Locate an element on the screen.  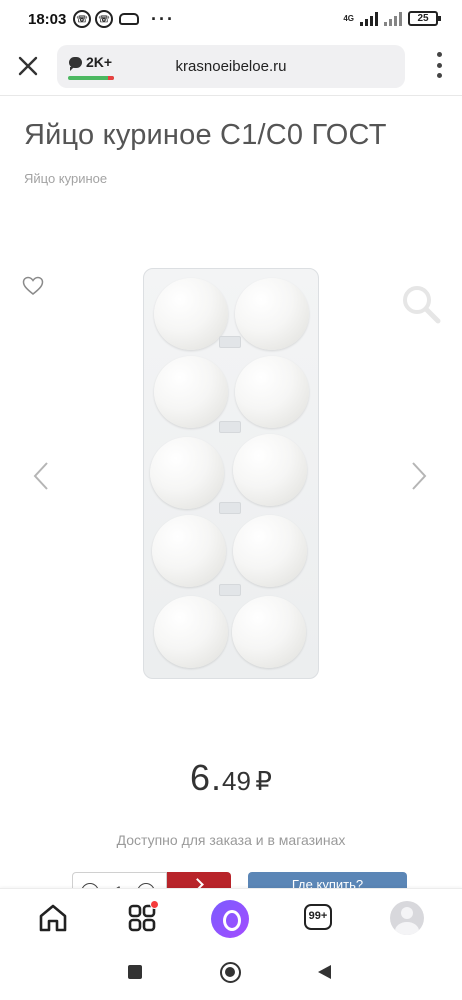
tabs-button: 99+ is located at coordinates (320, 918).